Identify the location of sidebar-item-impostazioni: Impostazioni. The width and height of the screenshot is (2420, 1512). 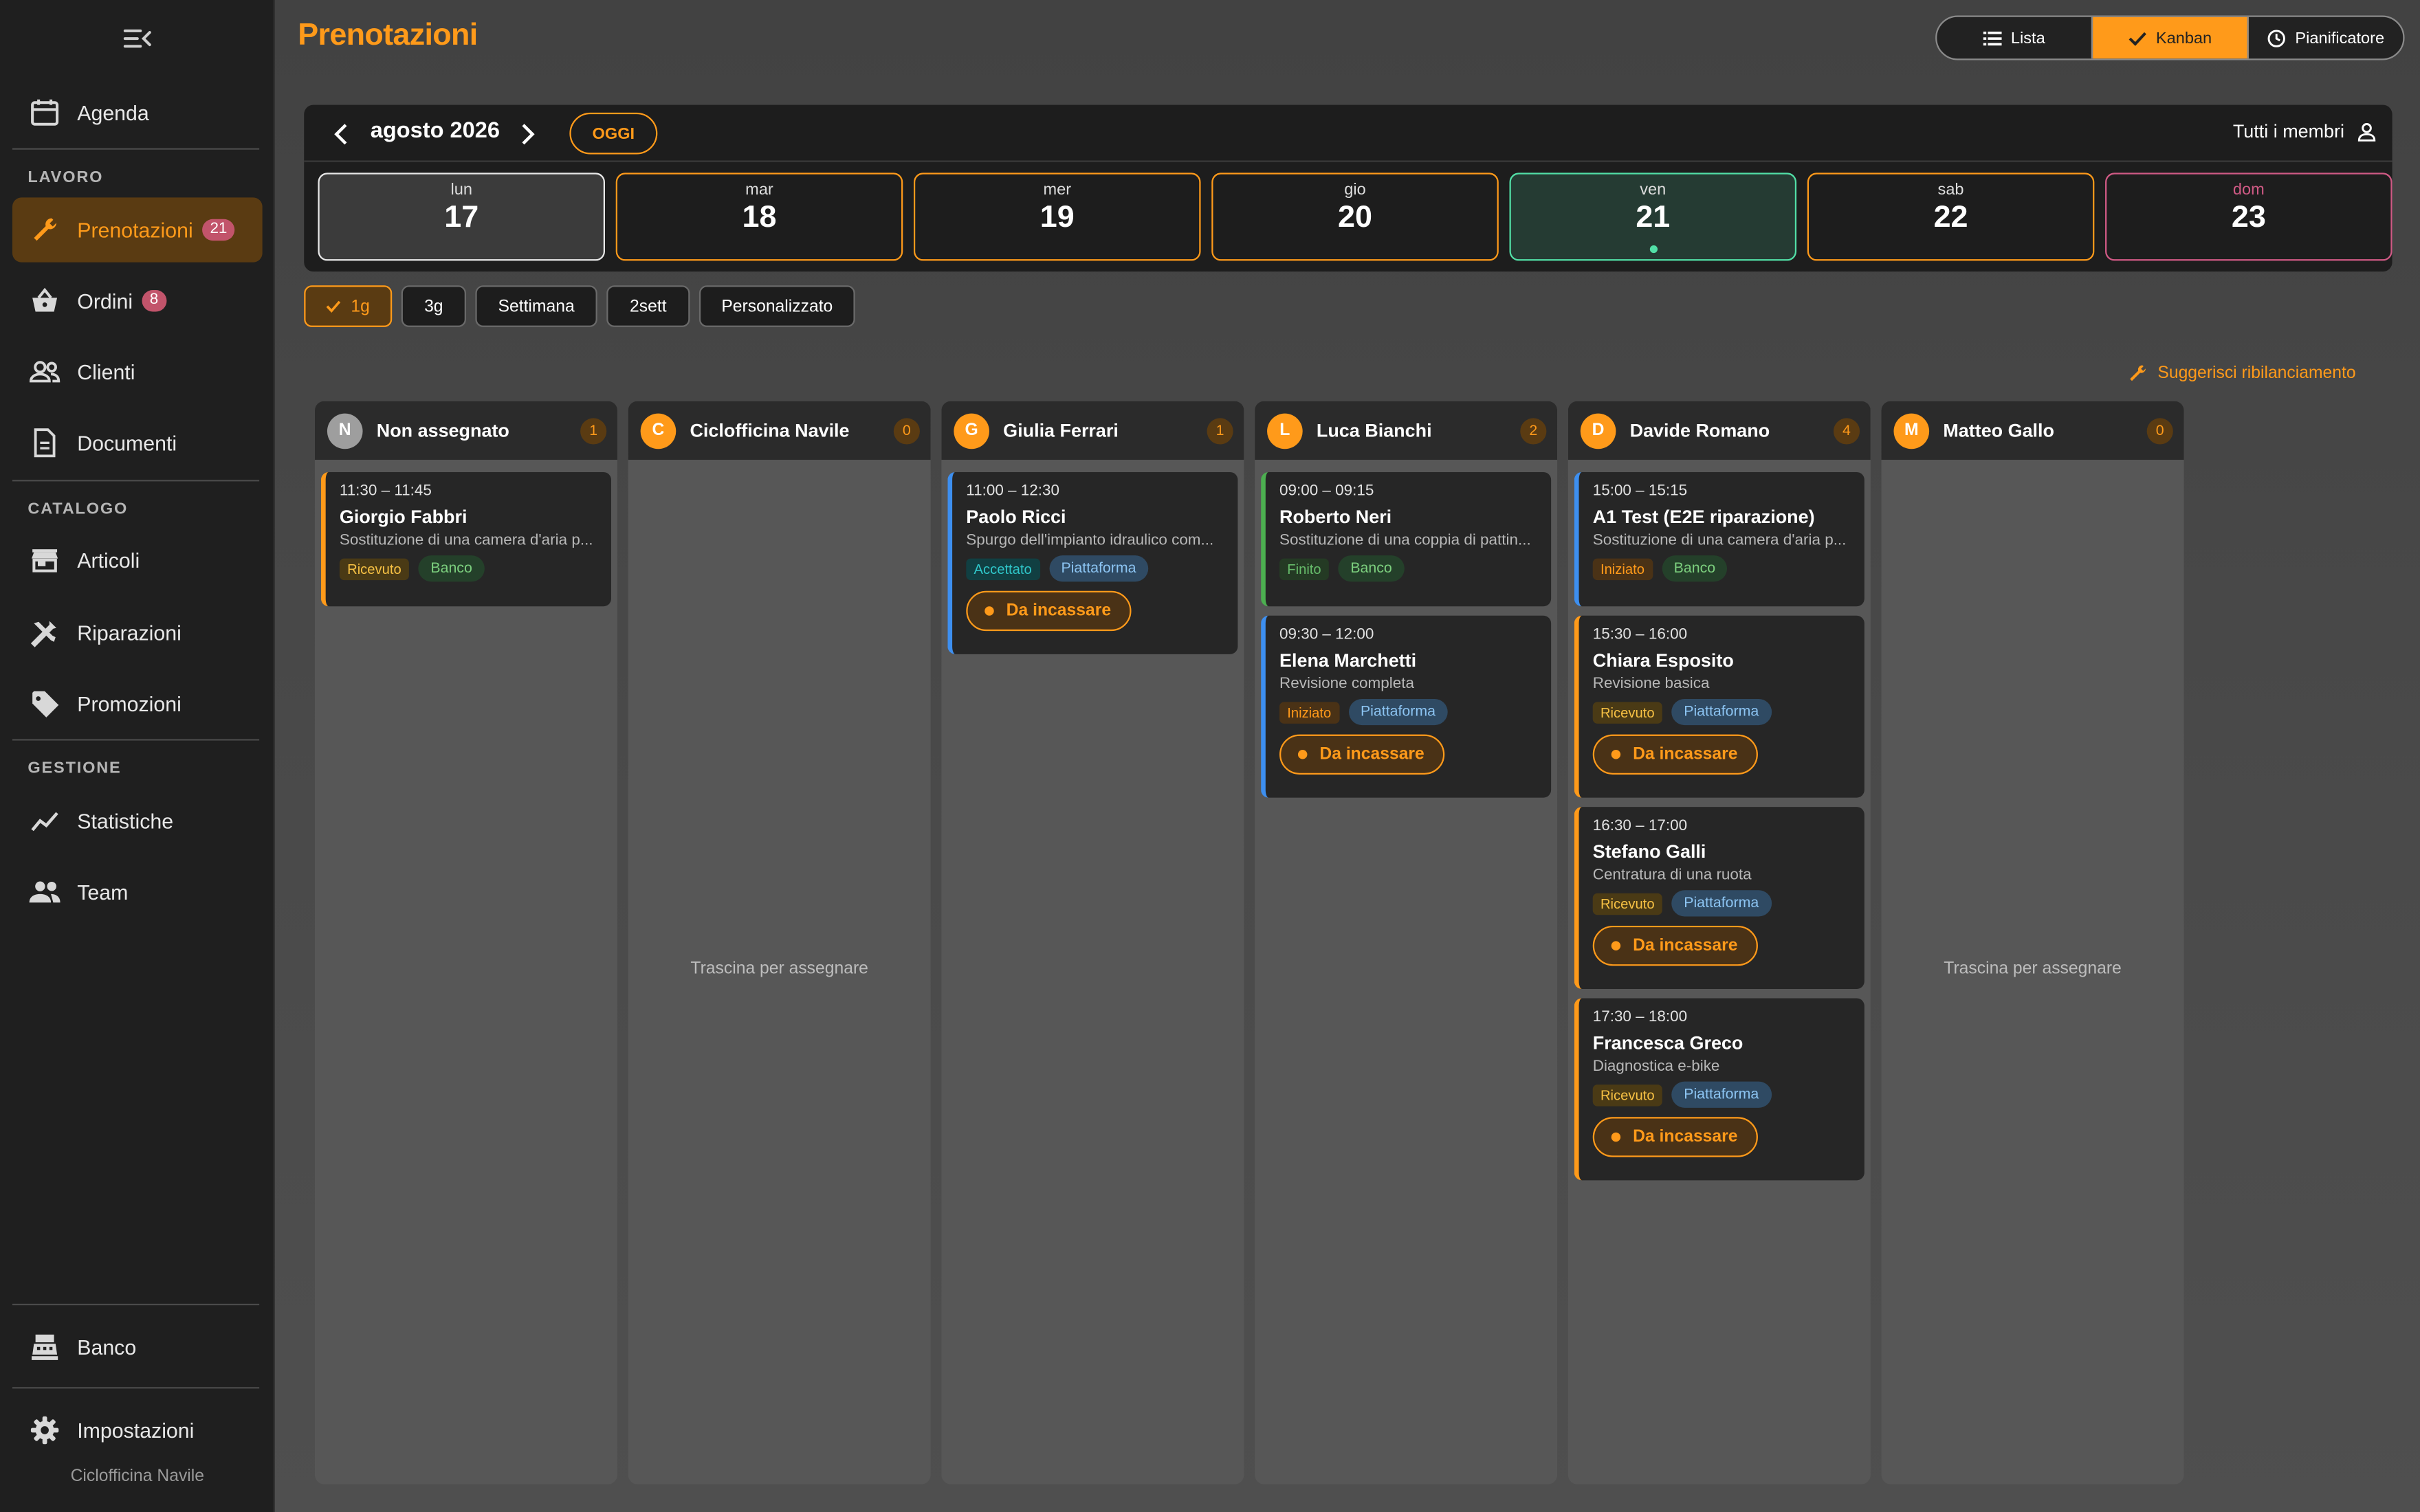
(137, 1431).